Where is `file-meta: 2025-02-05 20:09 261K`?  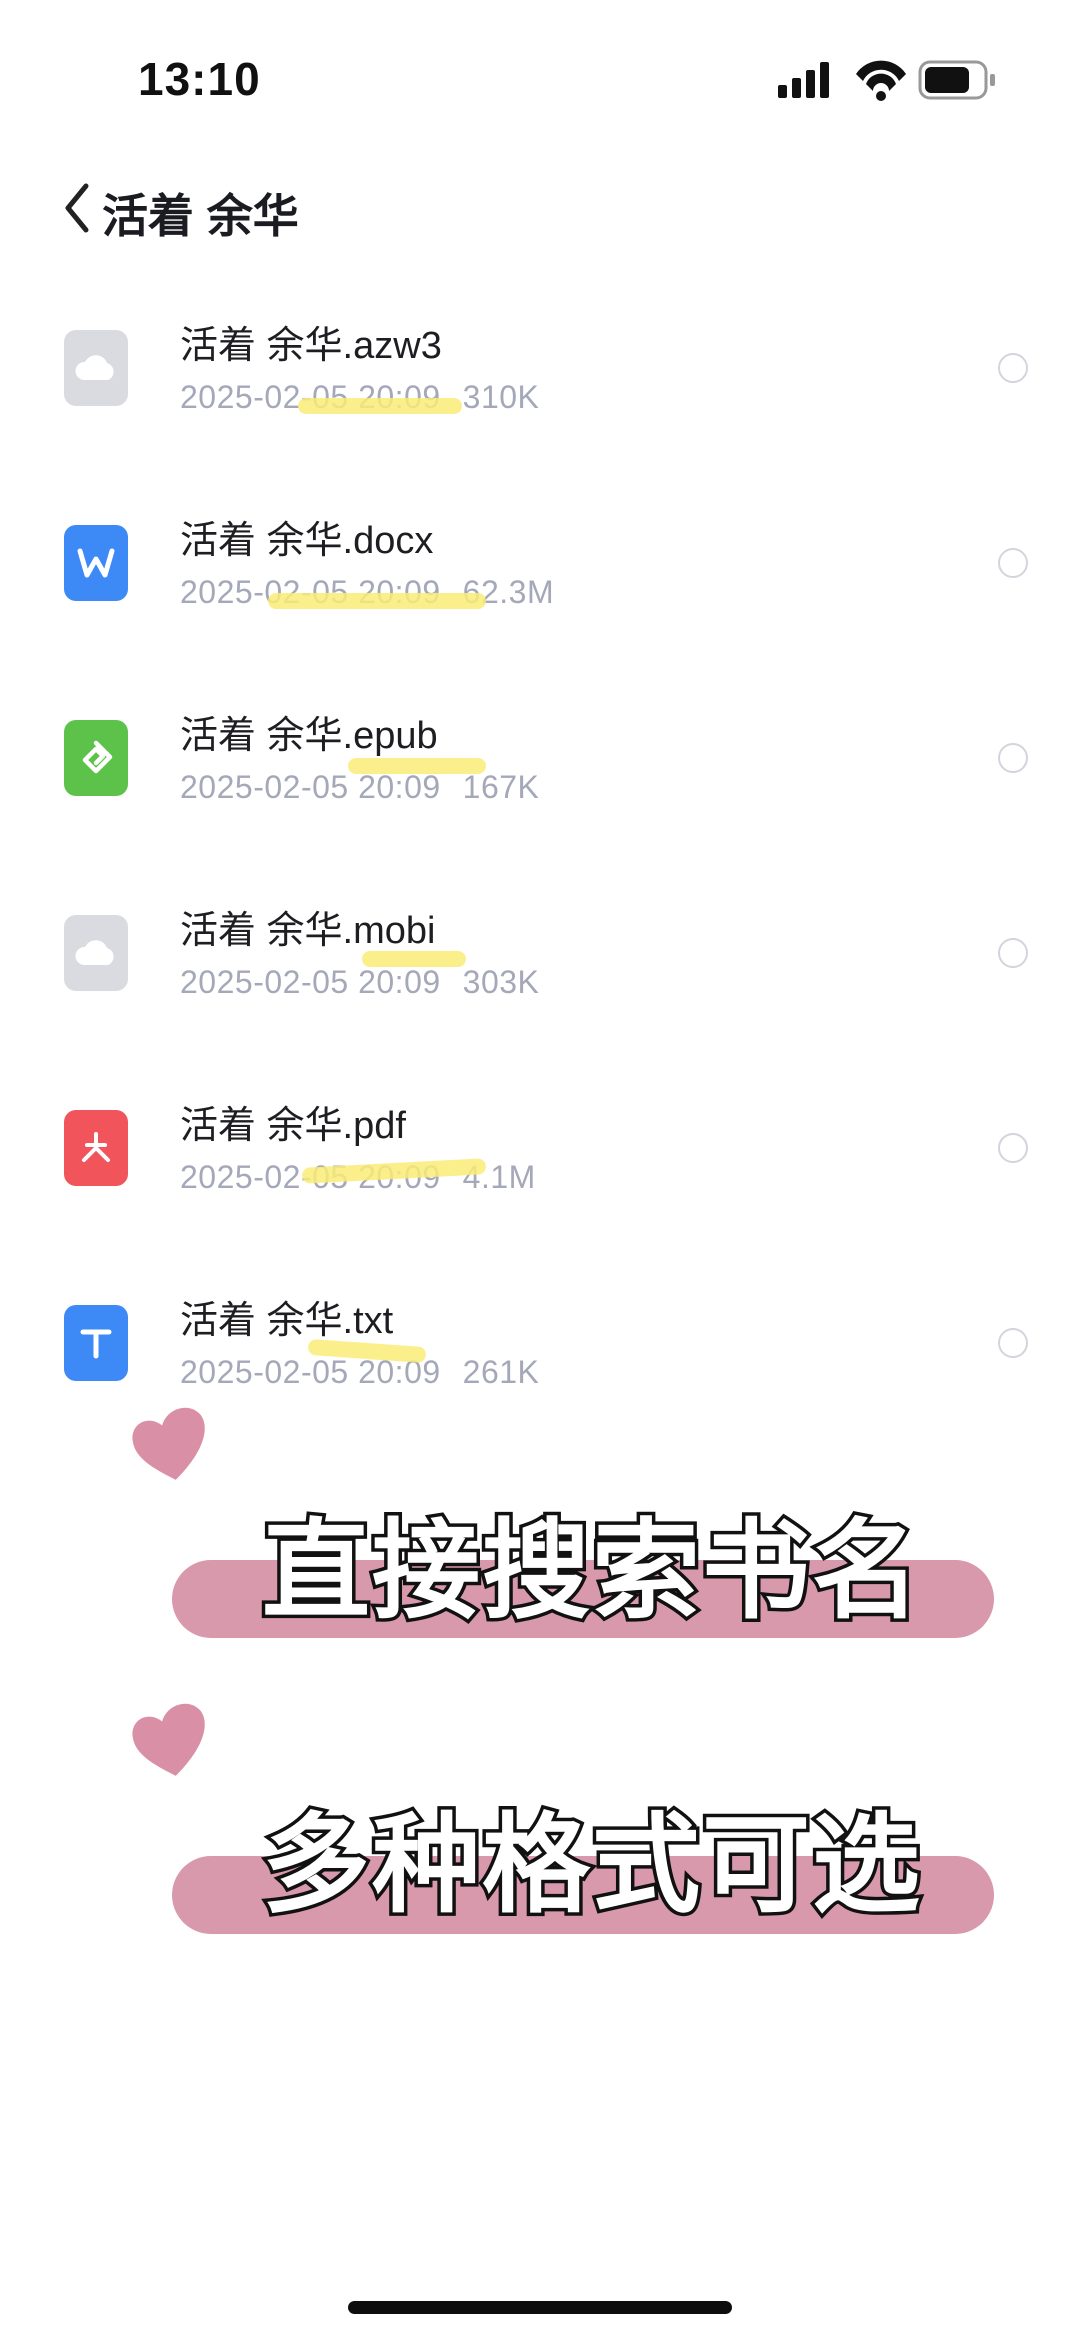 file-meta: 2025-02-05 20:09 261K is located at coordinates (359, 1372).